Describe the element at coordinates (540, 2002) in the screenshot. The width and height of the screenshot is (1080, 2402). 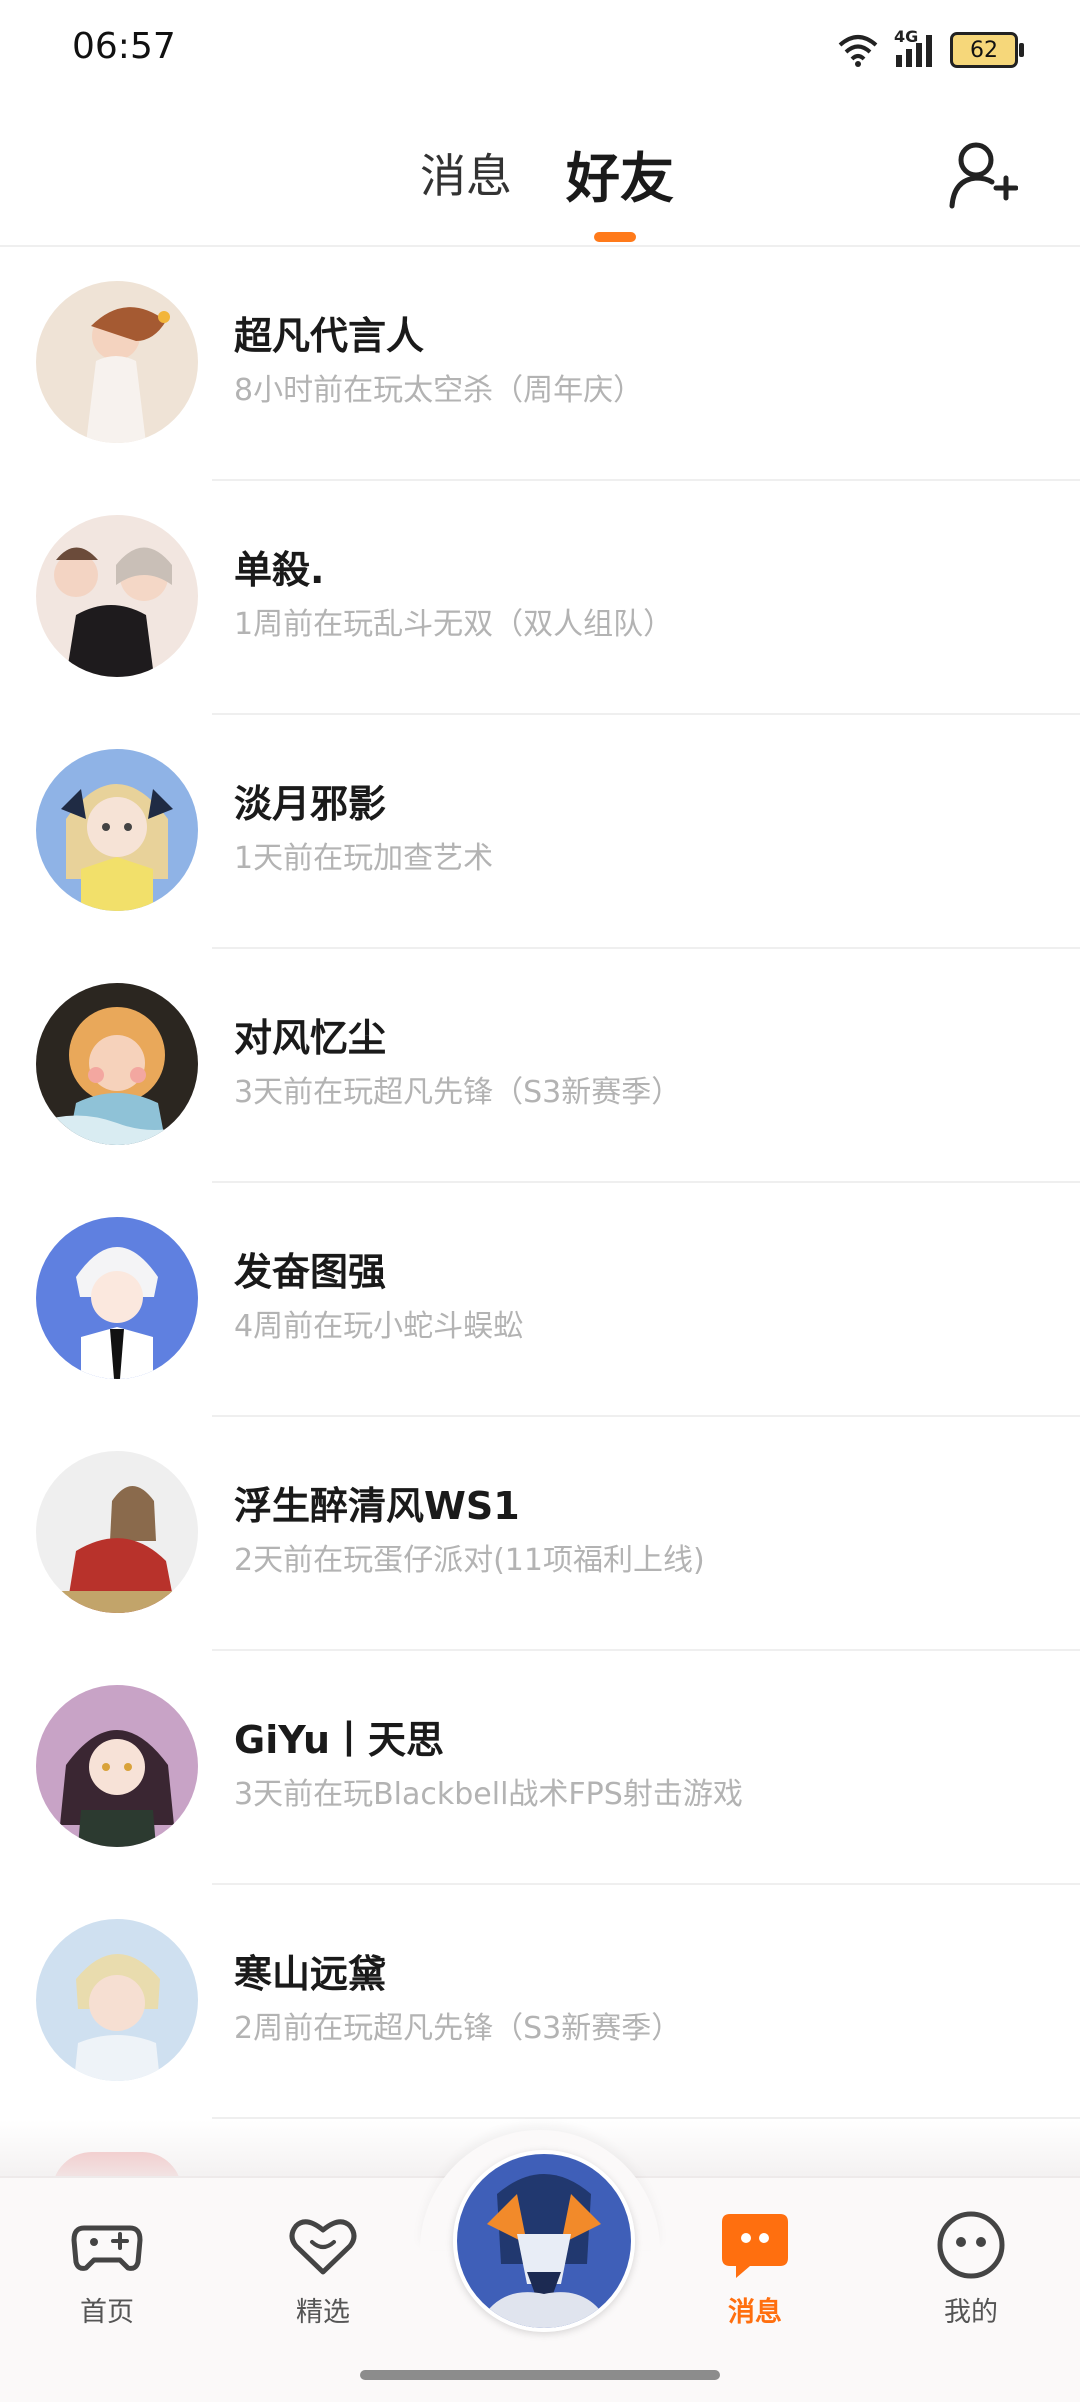
I see `friend-item: 寒山远黛 2周前在玩超凡先锋（S3新赛季）` at that location.